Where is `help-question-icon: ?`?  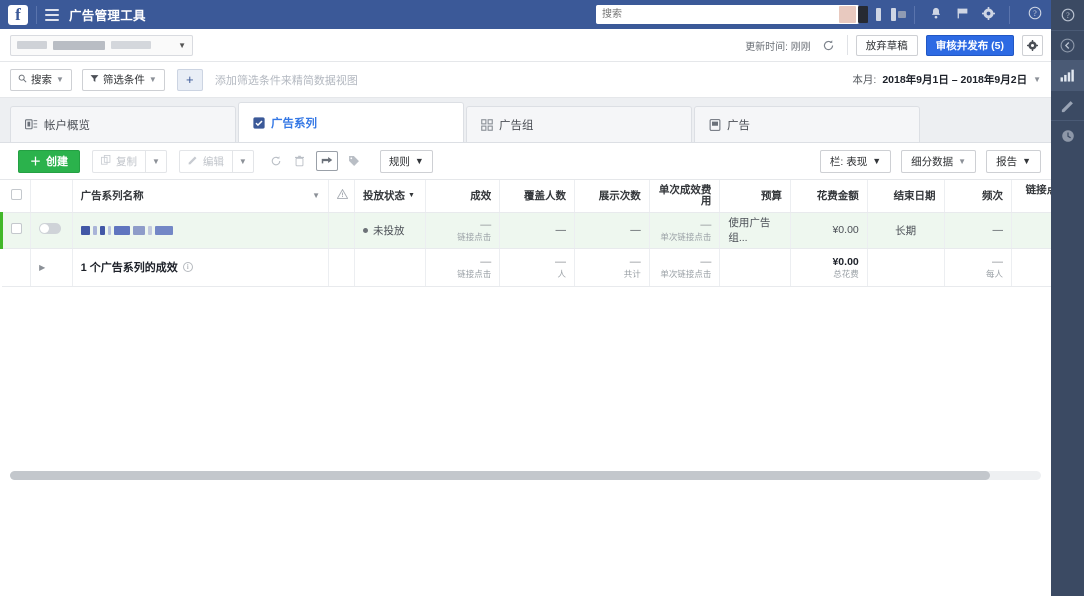 help-question-icon: ? is located at coordinates (1034, 14).